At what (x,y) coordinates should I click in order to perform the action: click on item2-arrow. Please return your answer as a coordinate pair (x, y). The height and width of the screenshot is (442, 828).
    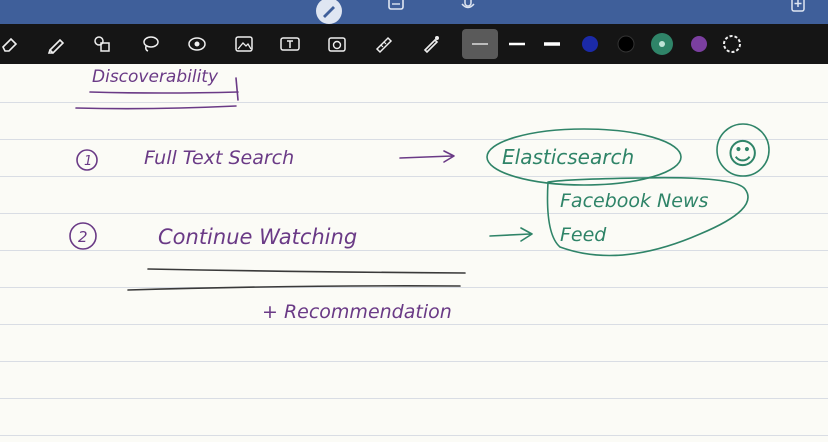
    Looking at the image, I should click on (511, 234).